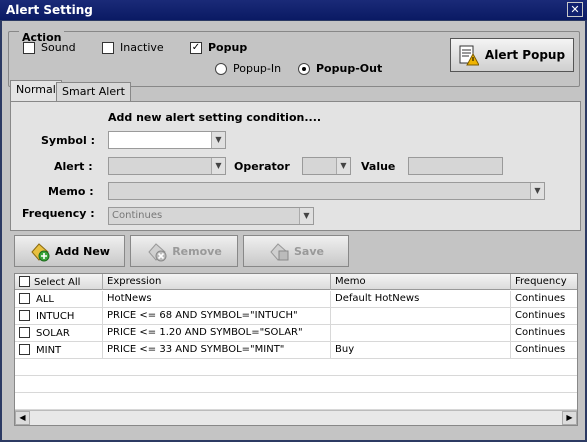  I want to click on popup-in-radio: Popup-In, so click(248, 68).